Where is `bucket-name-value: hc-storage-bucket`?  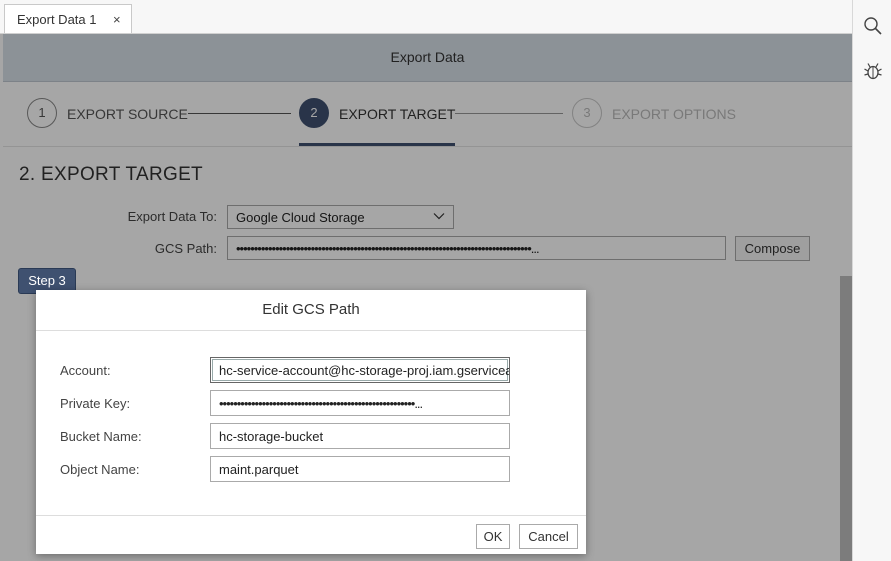
bucket-name-value: hc-storage-bucket is located at coordinates (271, 436).